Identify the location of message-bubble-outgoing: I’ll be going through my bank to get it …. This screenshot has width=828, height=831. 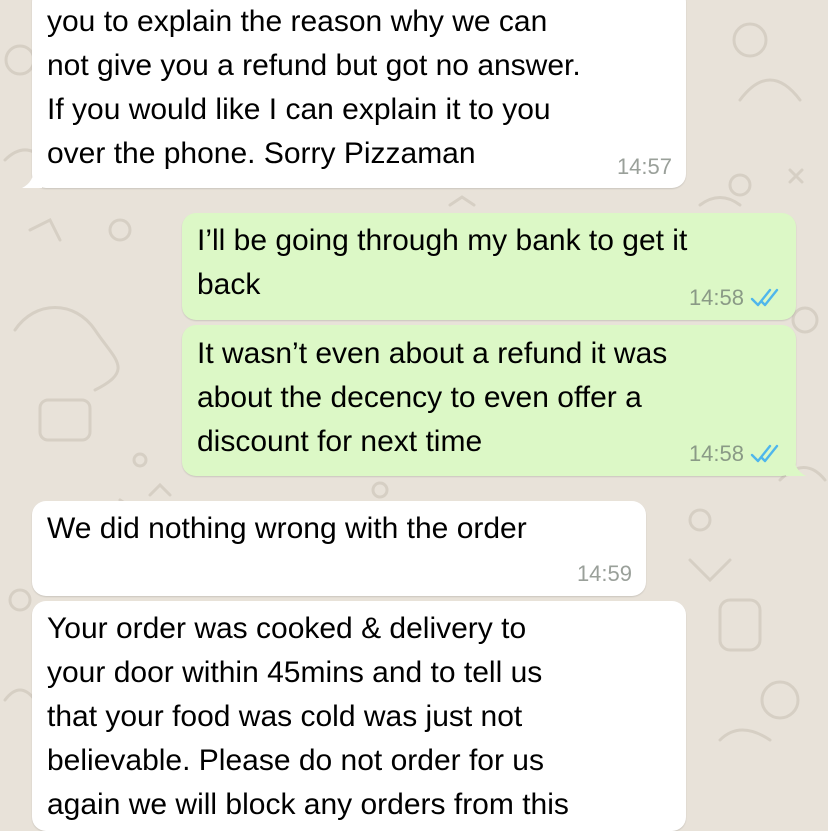
(489, 266).